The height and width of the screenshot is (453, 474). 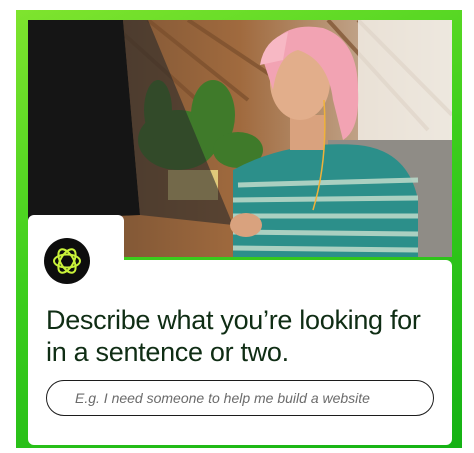 What do you see at coordinates (245, 397) in the screenshot?
I see `search-input` at bounding box center [245, 397].